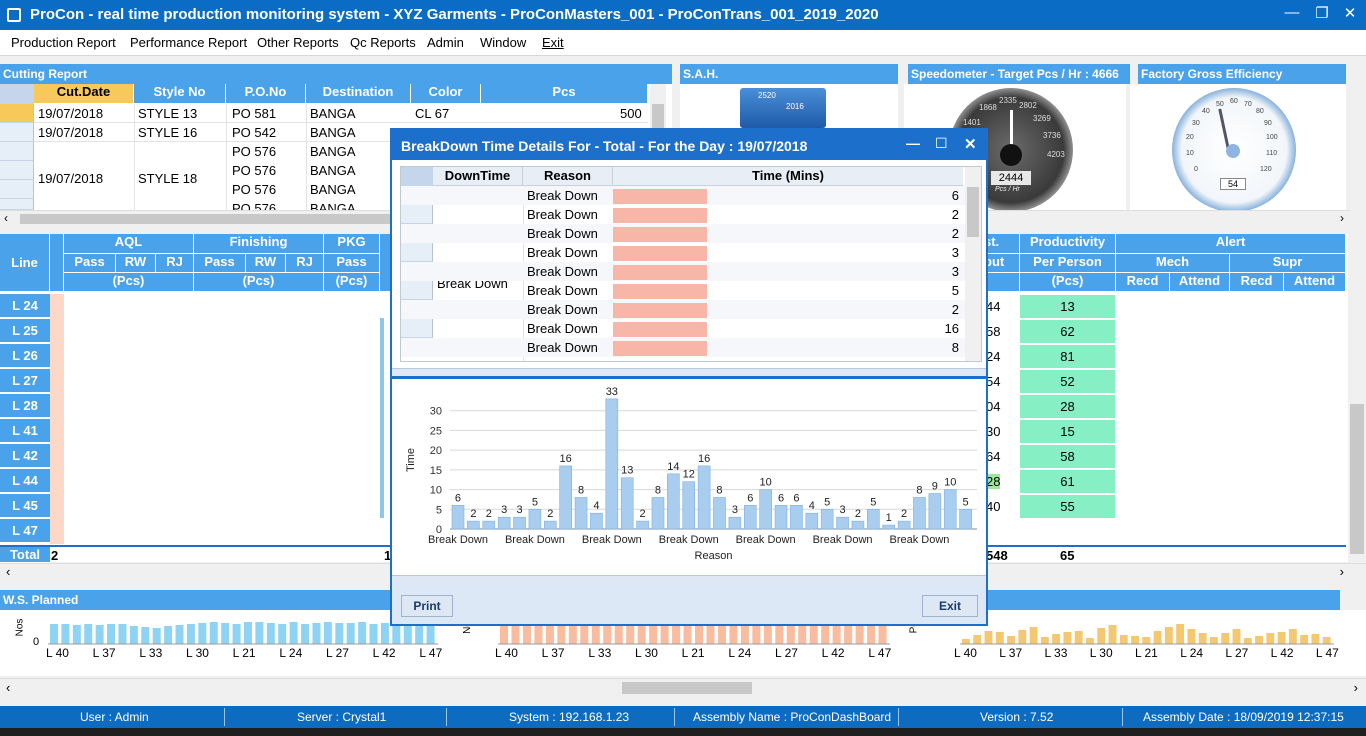  What do you see at coordinates (691, 328) in the screenshot?
I see `table-row: Break Down 16` at bounding box center [691, 328].